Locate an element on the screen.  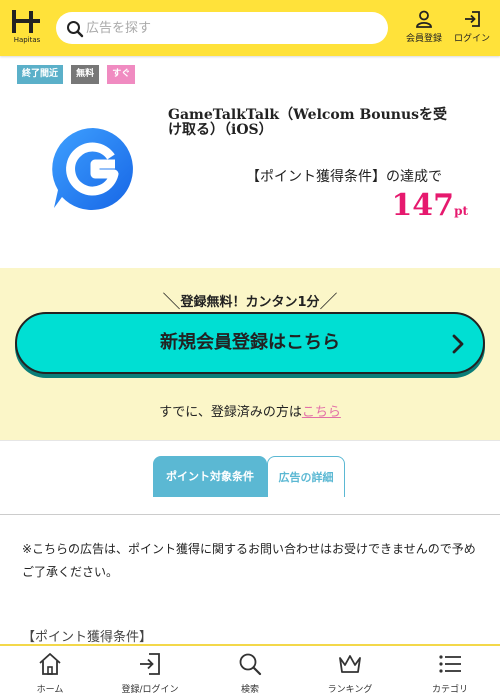
catch-slash-left: ＼ is located at coordinates (171, 302).